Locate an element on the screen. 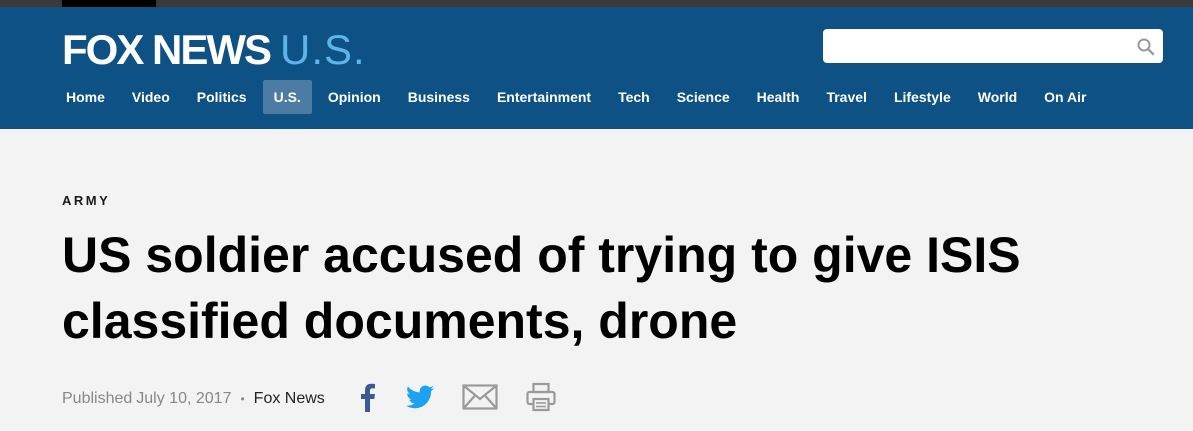  nav-item-u-s: U.S. is located at coordinates (287, 97).